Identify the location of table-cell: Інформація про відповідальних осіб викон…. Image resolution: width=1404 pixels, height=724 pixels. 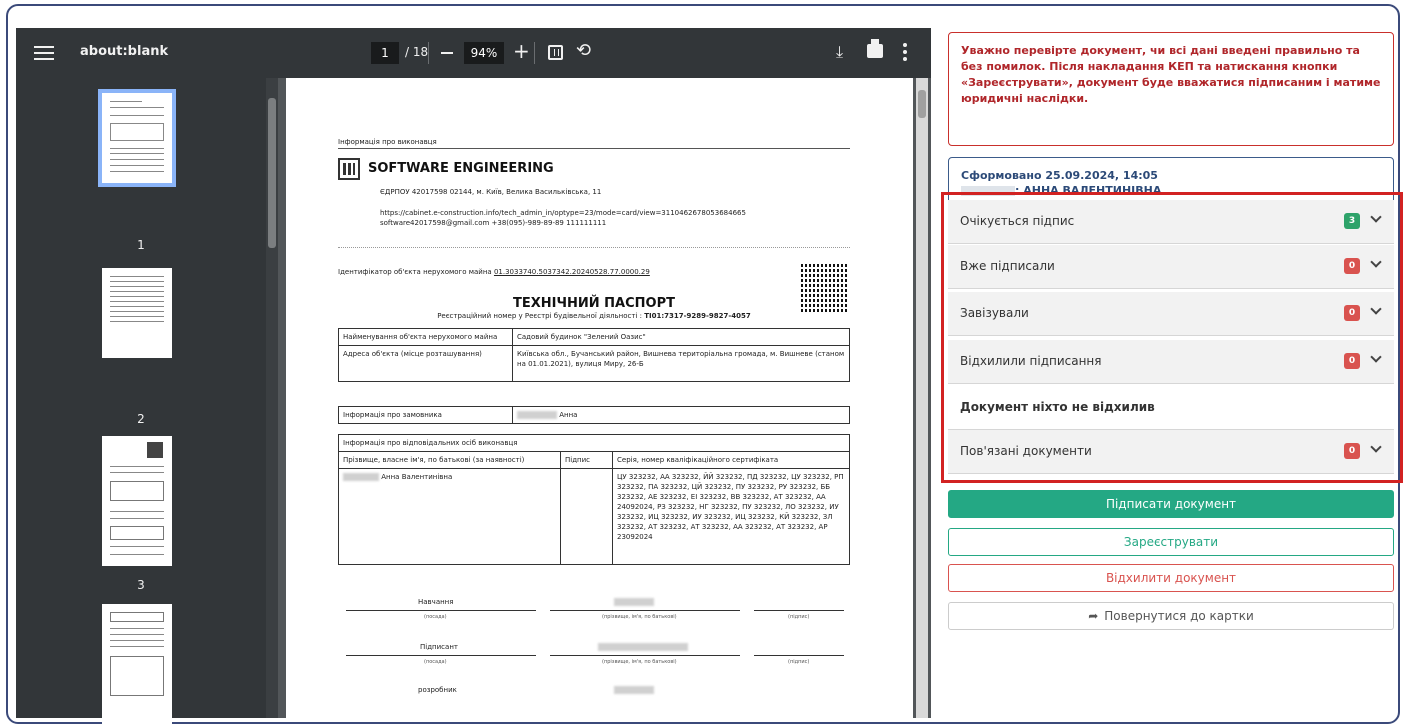
(594, 443).